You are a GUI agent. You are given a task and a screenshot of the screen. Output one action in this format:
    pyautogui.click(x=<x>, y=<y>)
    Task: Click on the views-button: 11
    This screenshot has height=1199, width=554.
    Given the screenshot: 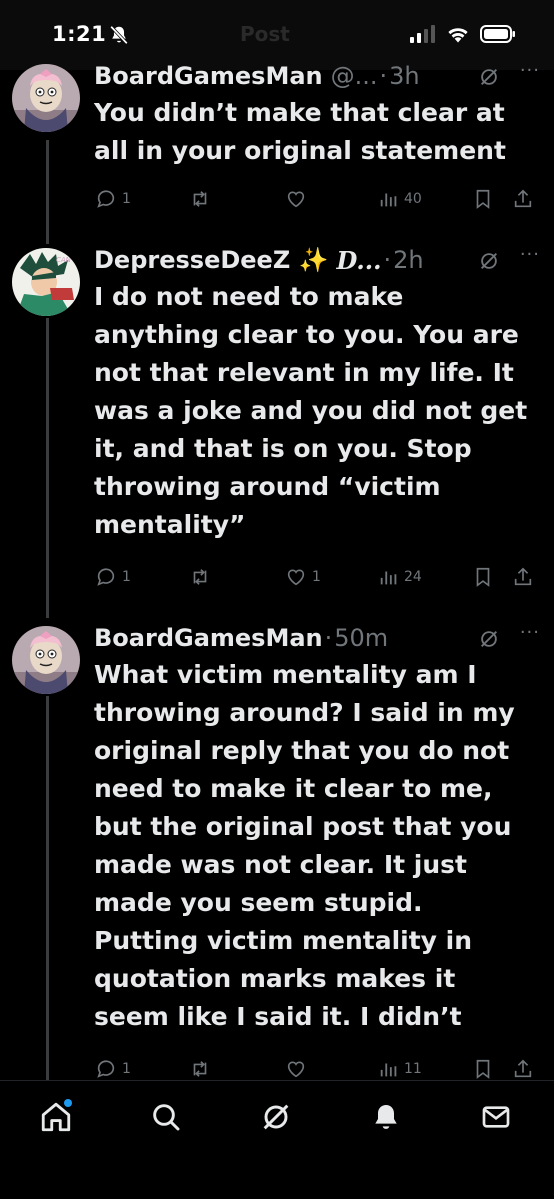 What is the action you would take?
    pyautogui.click(x=400, y=1069)
    